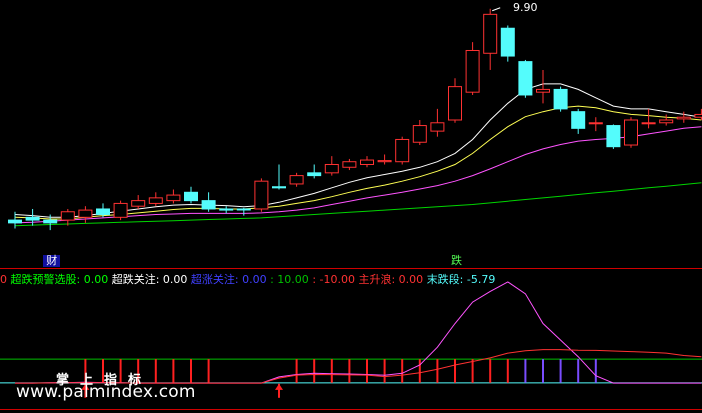 Image resolution: width=702 pixels, height=413 pixels. I want to click on legend-item-oversold-watch: 超跌关注: 0.00, so click(149, 279).